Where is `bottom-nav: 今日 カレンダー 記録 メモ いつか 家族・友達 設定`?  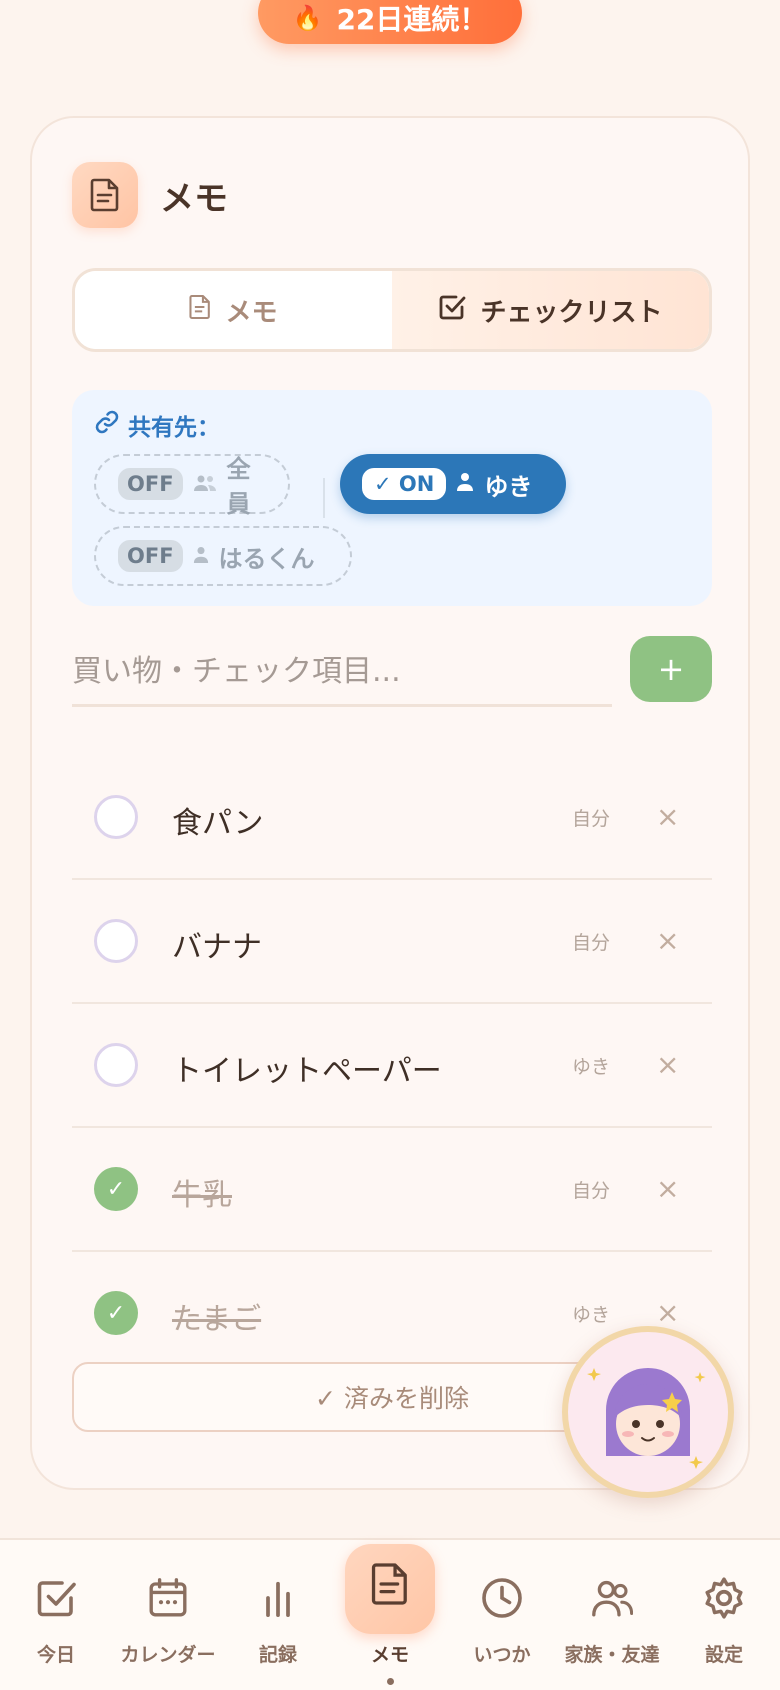
bottom-nav: 今日 カレンダー 記録 メモ いつか 家族・友達 設定 is located at coordinates (390, 1614).